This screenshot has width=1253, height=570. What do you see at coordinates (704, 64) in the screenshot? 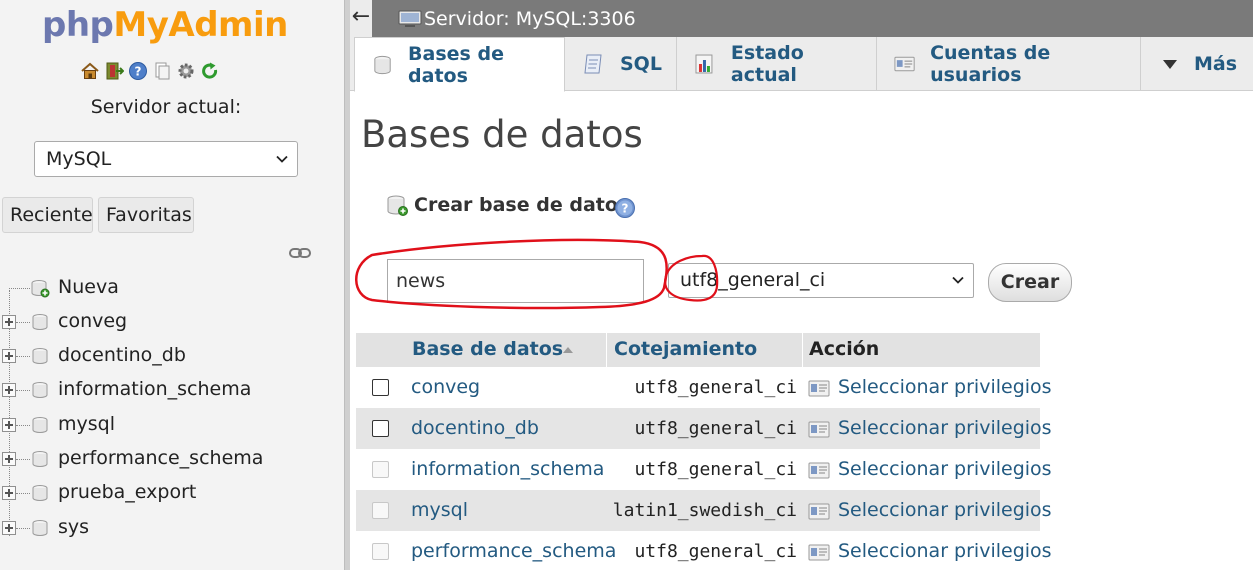
I see `status-icon` at bounding box center [704, 64].